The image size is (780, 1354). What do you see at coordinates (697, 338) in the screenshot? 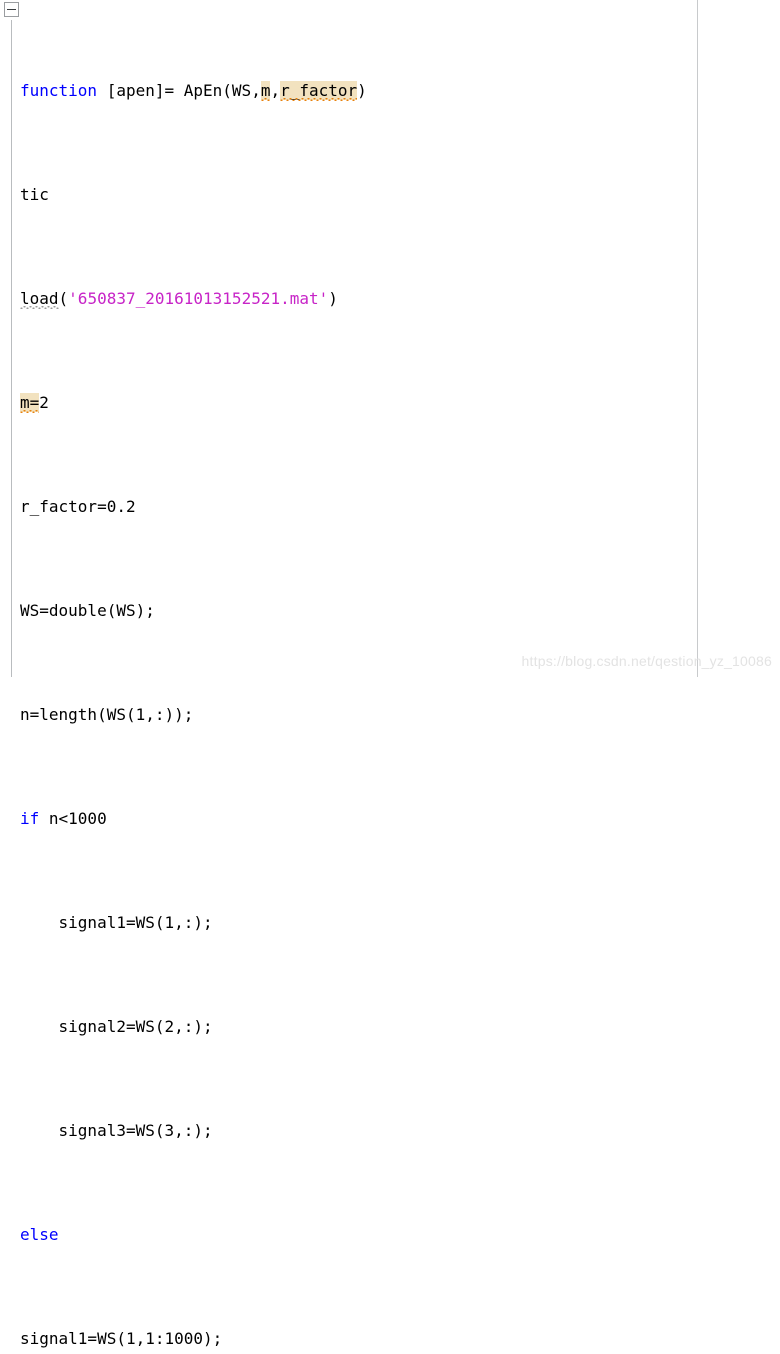
I see `editor-pane-divider` at bounding box center [697, 338].